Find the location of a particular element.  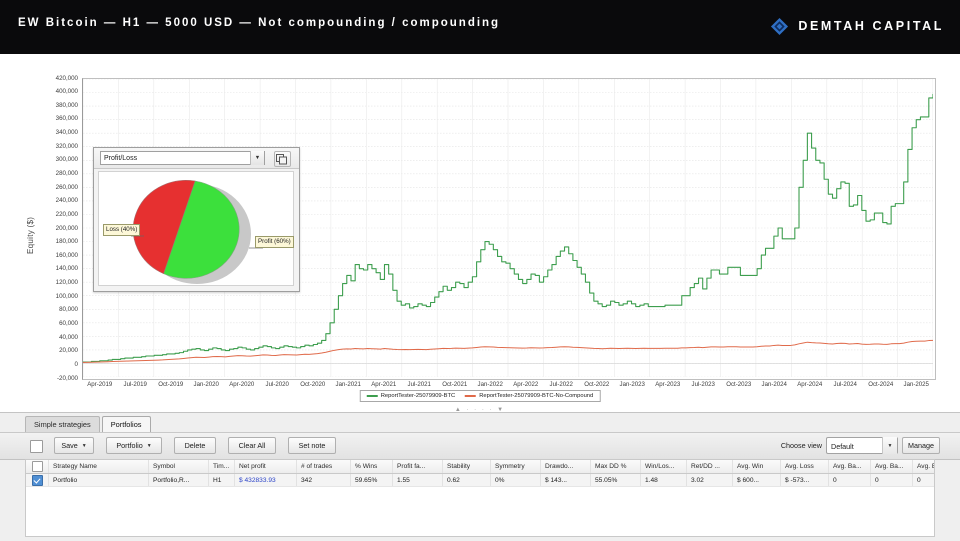

pie-label-profit: Profit (60%) is located at coordinates (274, 242).